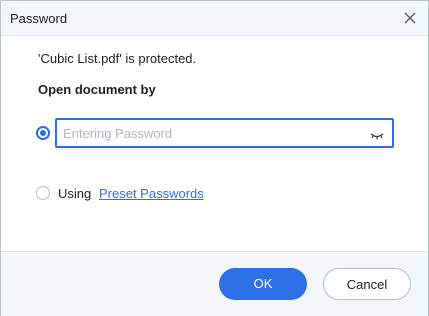  What do you see at coordinates (43, 133) in the screenshot?
I see `radio-entering-password` at bounding box center [43, 133].